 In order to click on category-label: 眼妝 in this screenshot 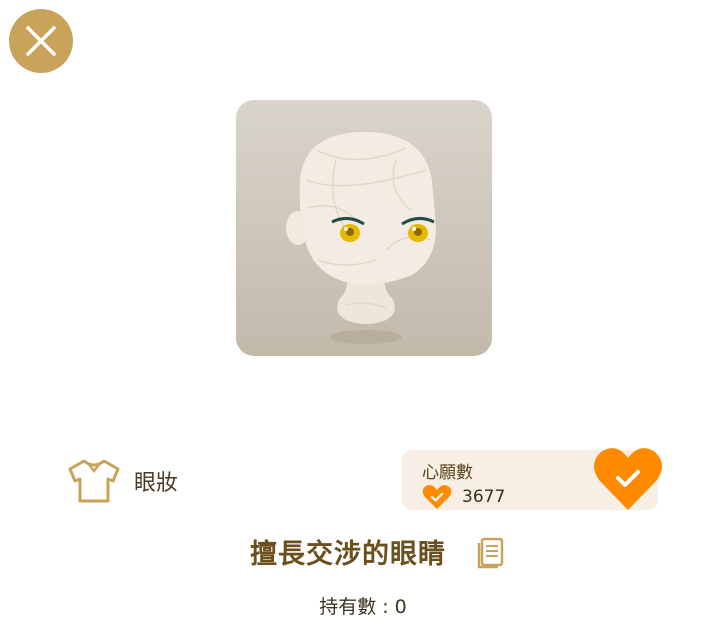, I will do `click(156, 483)`.